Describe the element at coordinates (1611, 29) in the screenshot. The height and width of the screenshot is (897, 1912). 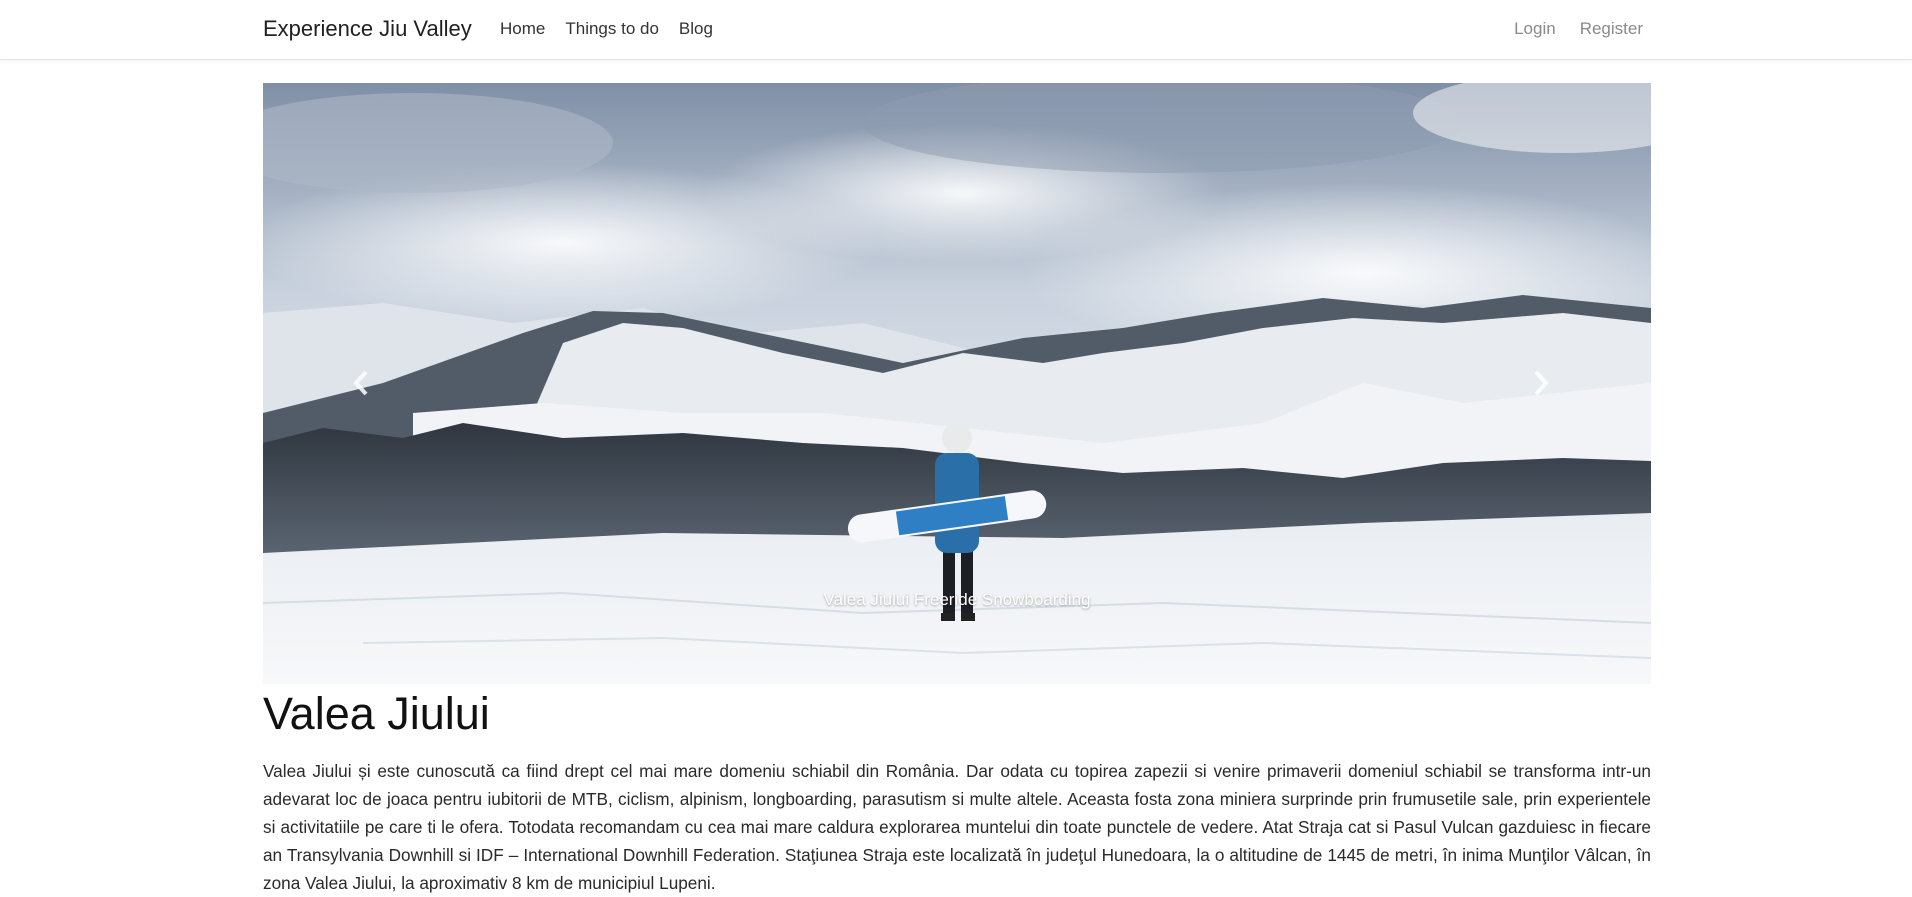
I see `register-link: Register` at that location.